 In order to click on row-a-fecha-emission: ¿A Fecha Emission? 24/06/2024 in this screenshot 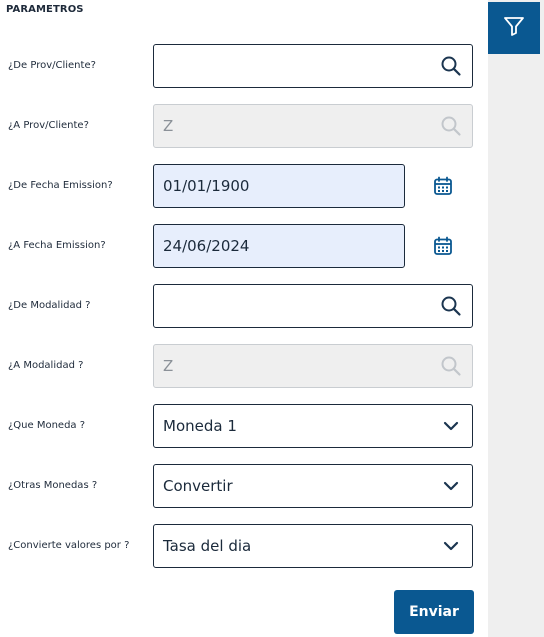, I will do `click(244, 246)`.